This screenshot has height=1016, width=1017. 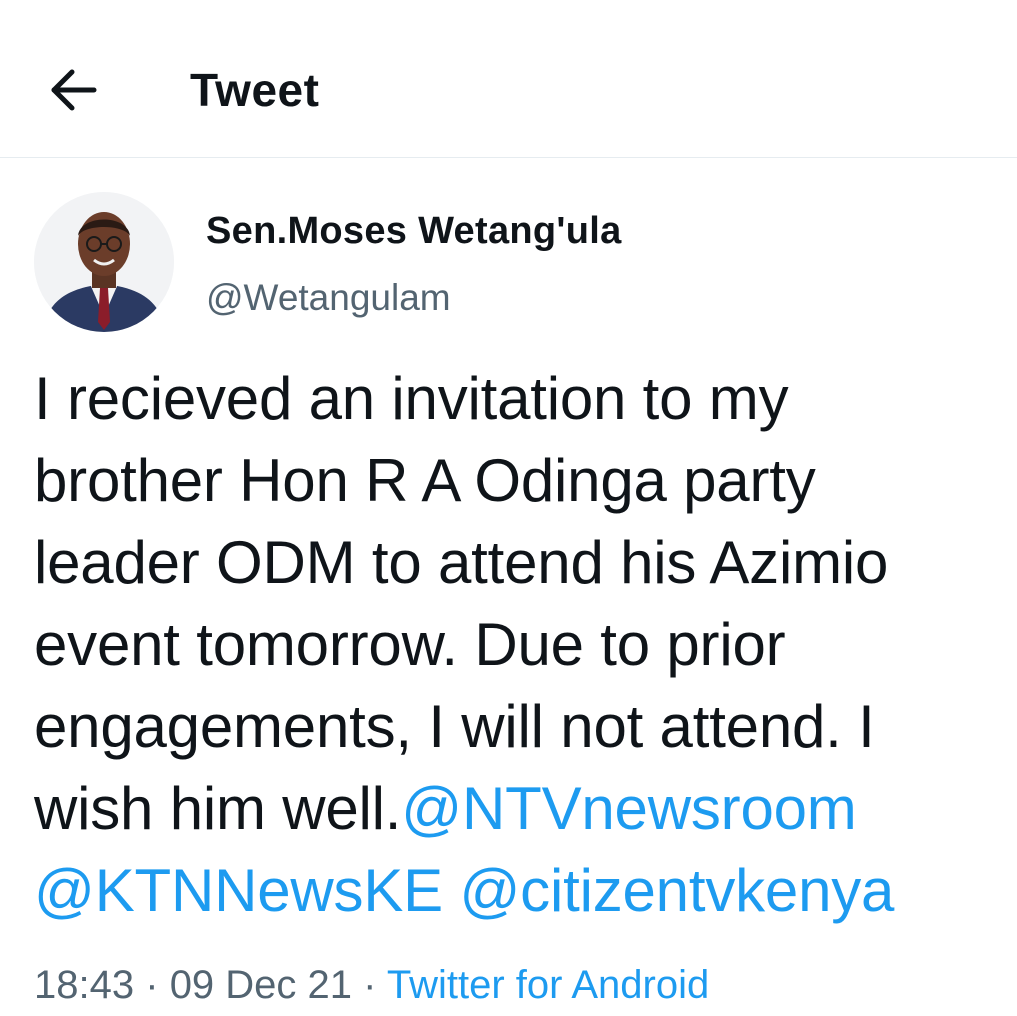 I want to click on tweet-text-line: wish him well.@NTVnewsroom, so click(x=521, y=809).